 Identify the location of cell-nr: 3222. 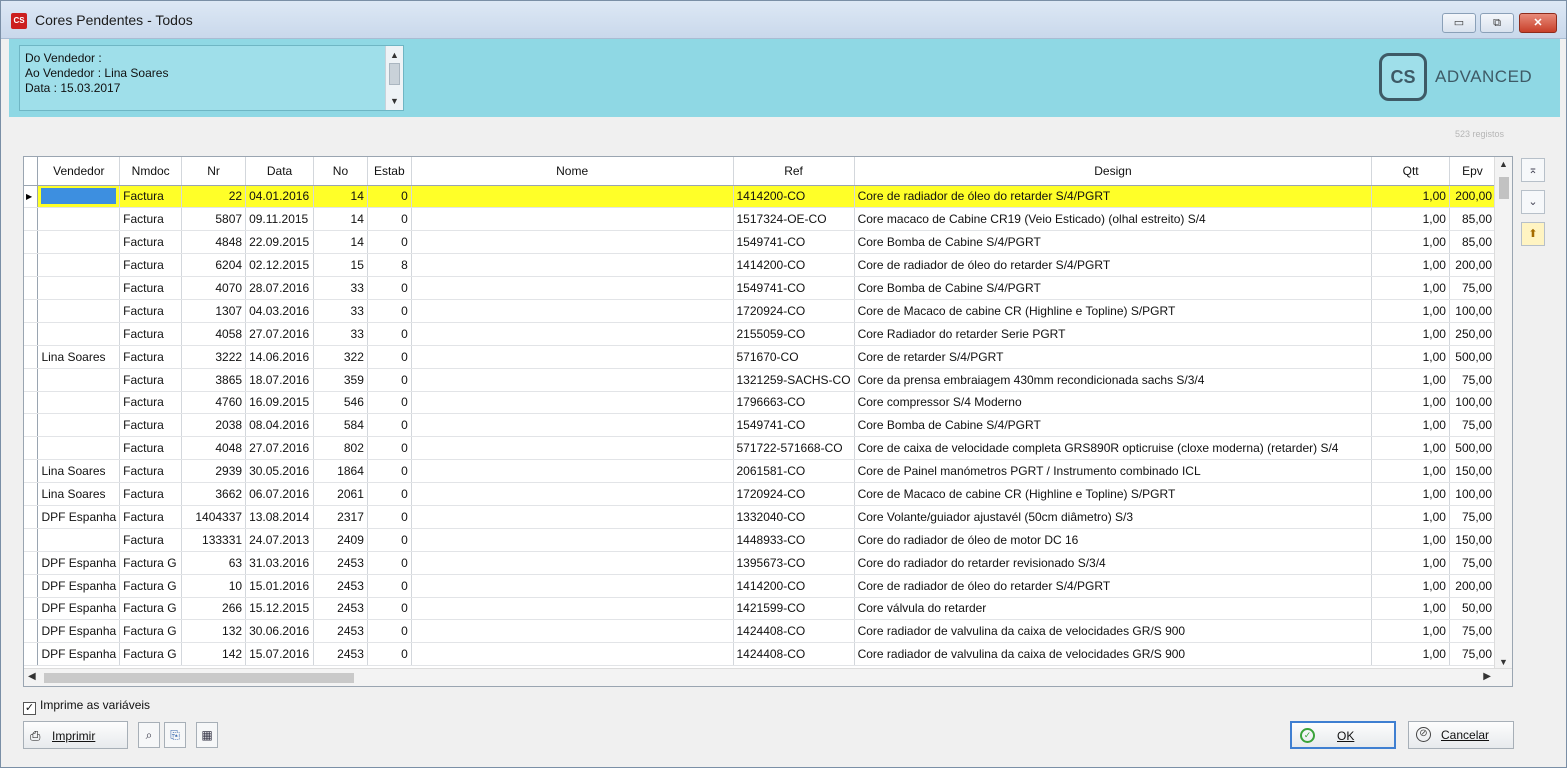
(214, 357).